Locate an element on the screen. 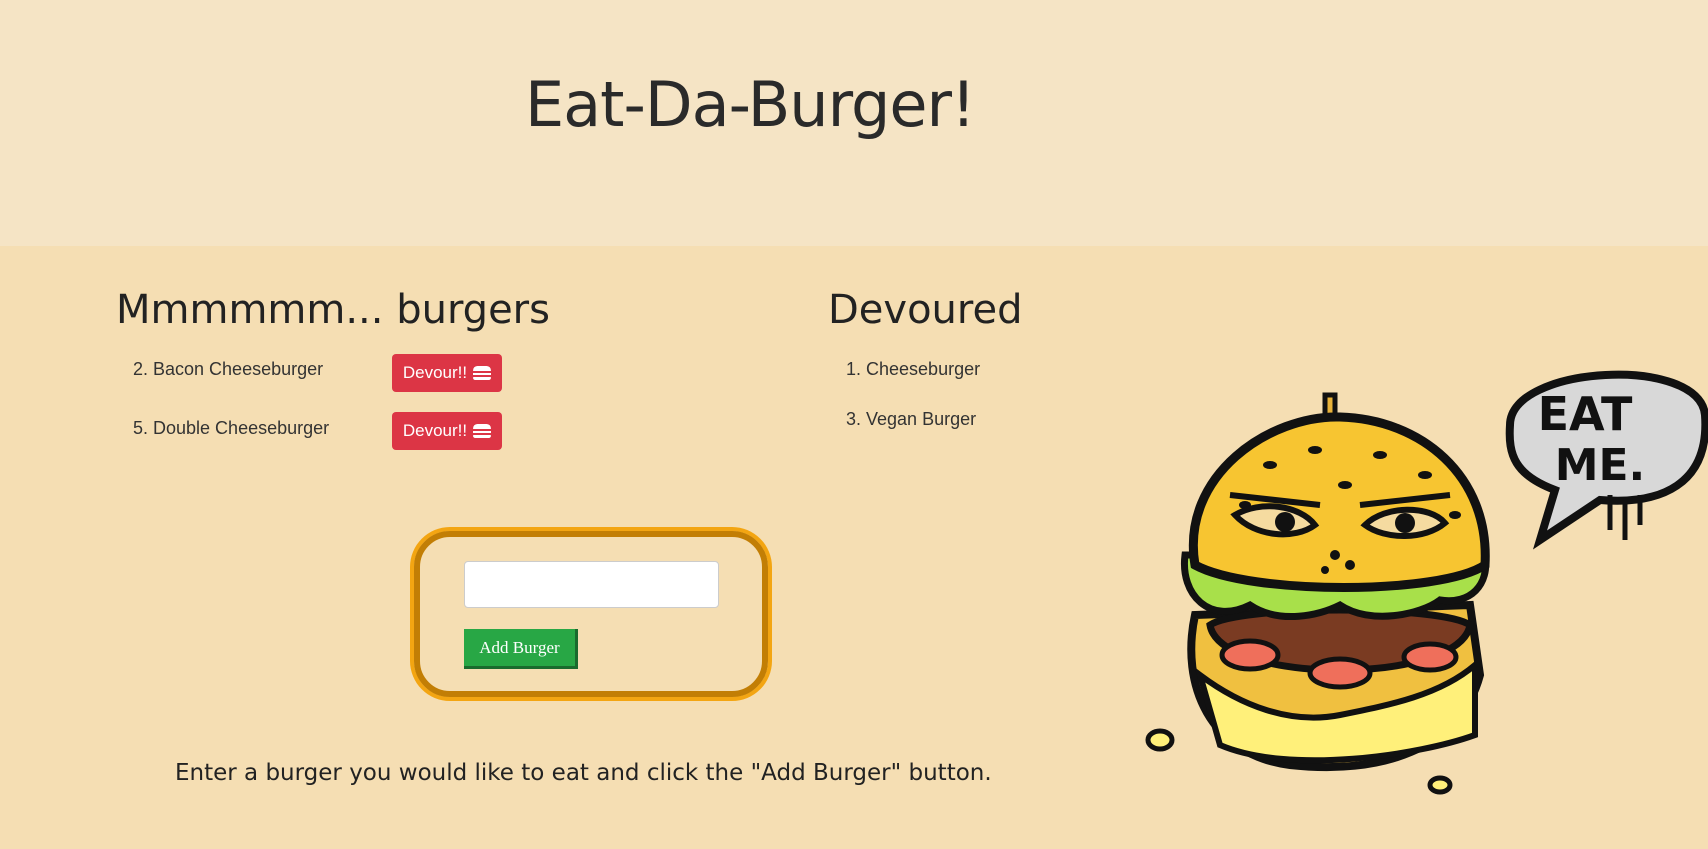  burger-list-item: 5. Double Cheeseburger is located at coordinates (231, 428).